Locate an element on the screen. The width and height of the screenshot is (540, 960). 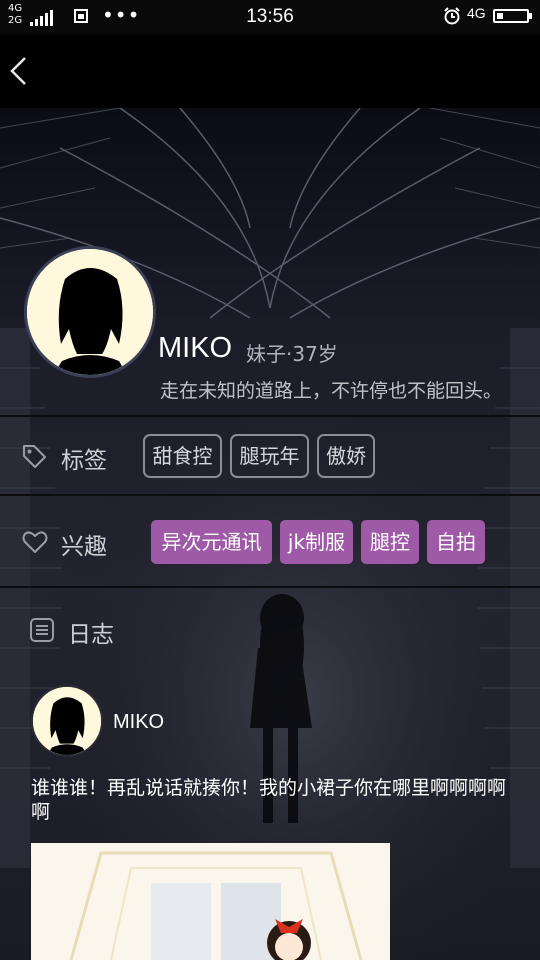
heart-icon is located at coordinates (35, 542).